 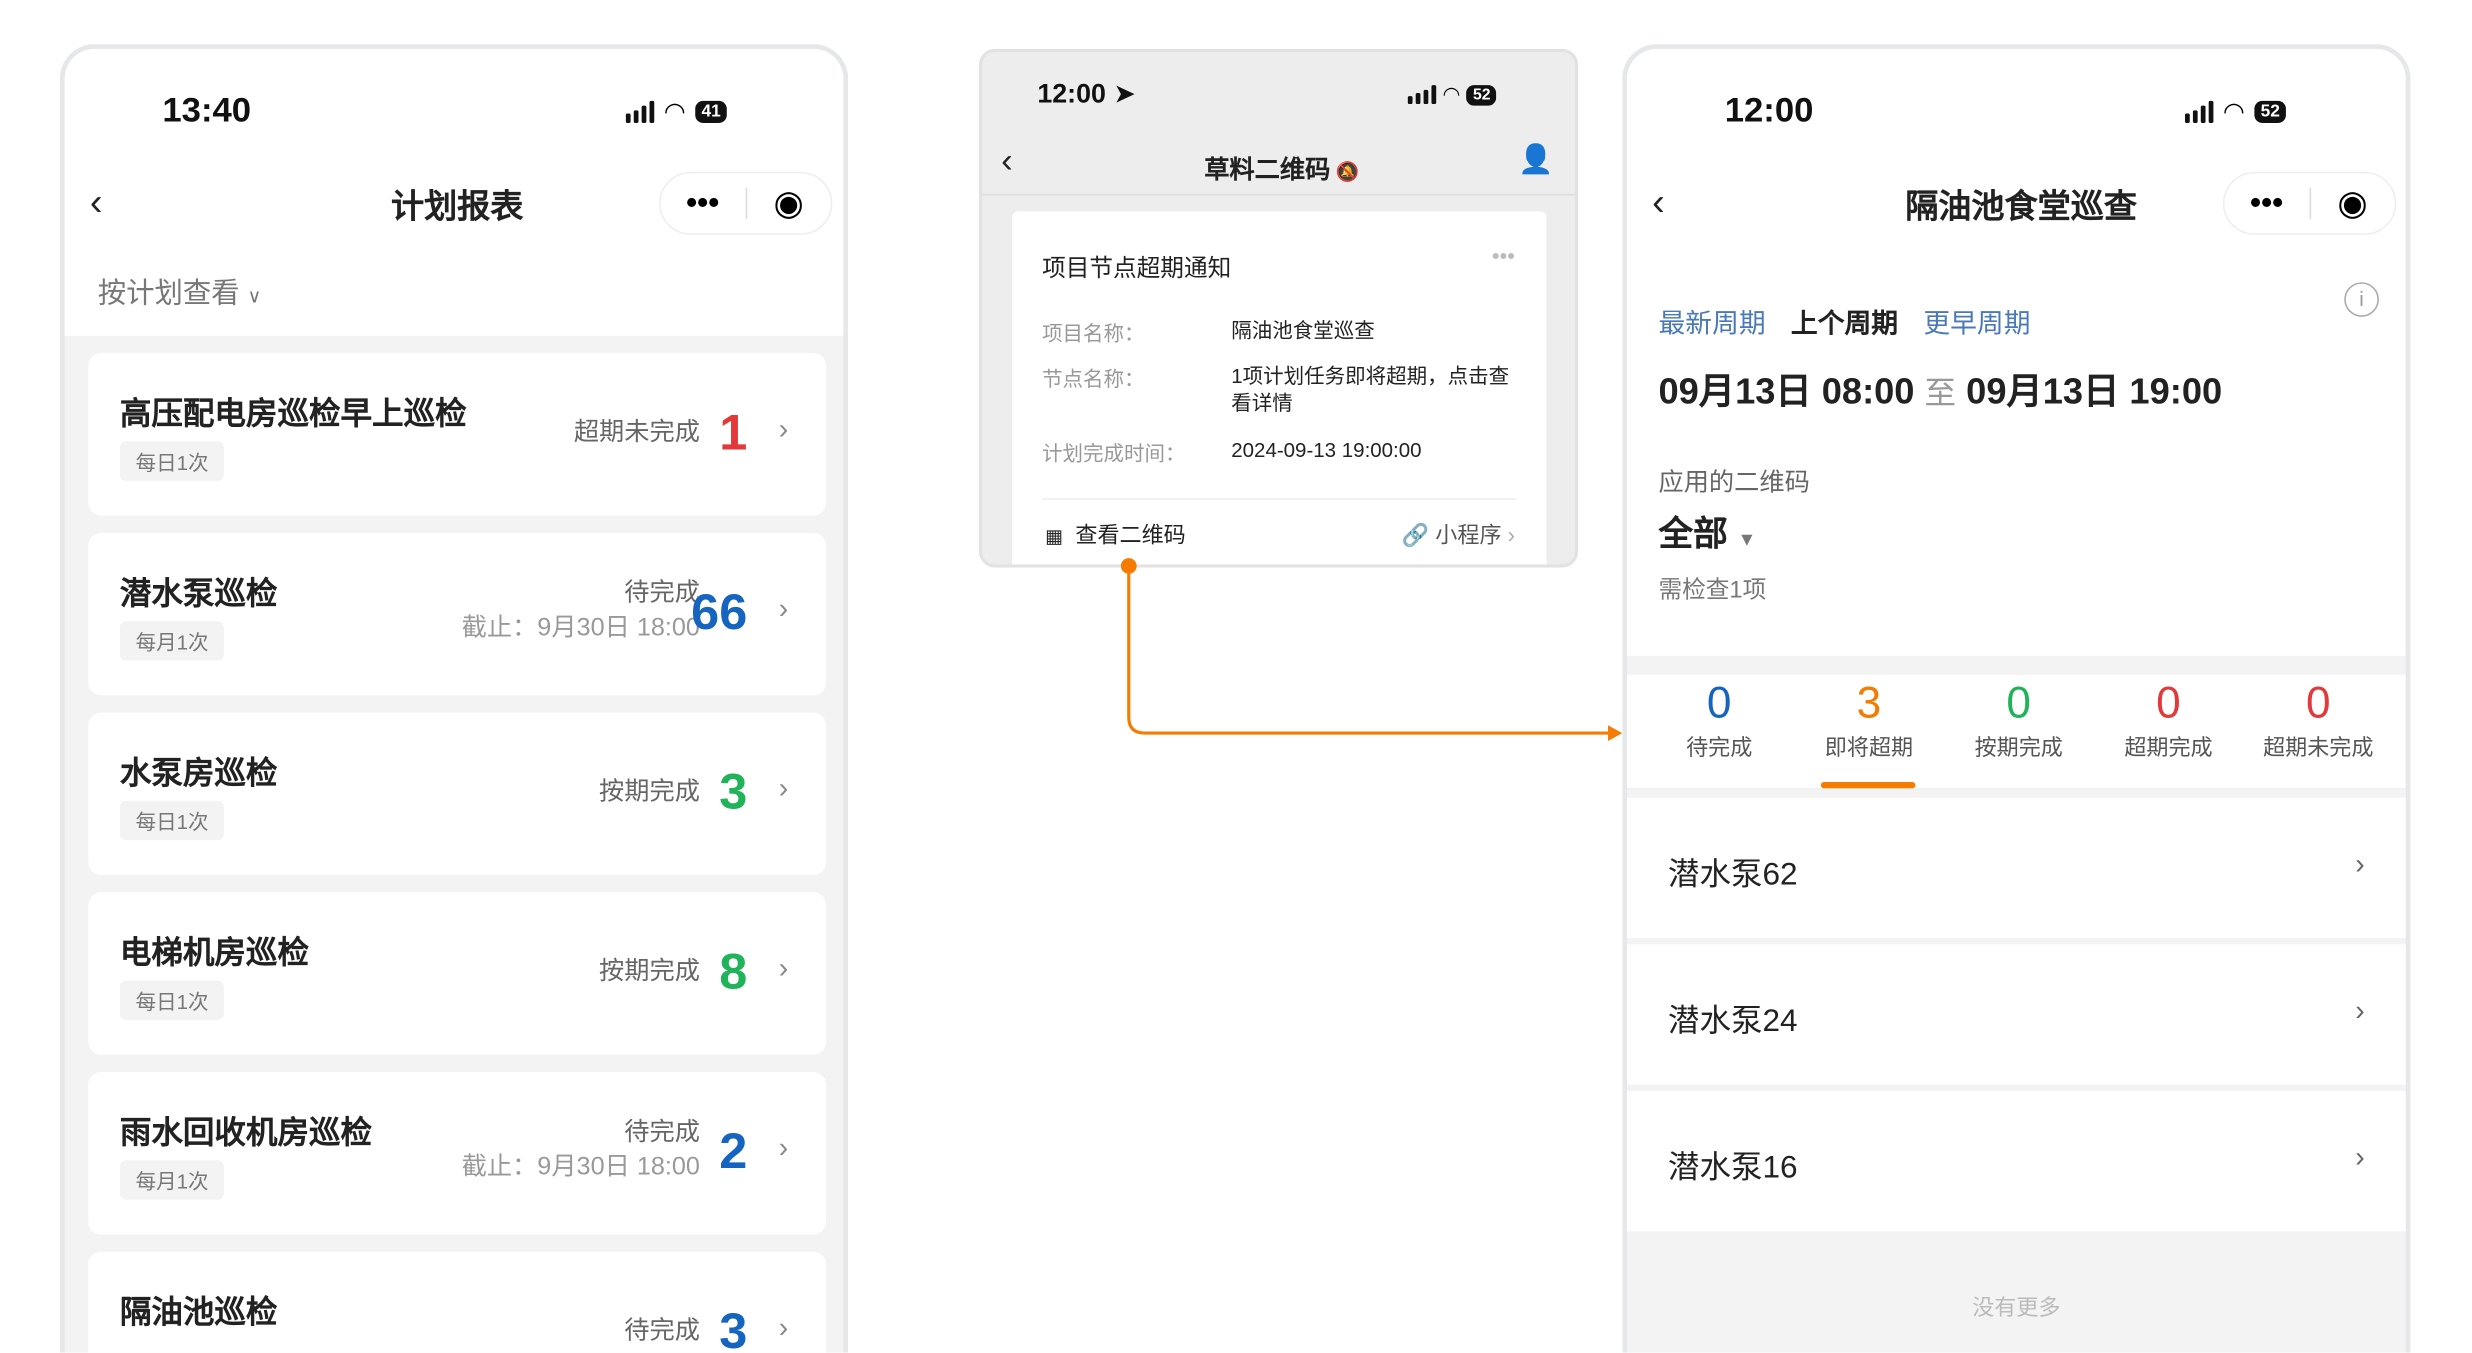 What do you see at coordinates (1868, 785) in the screenshot?
I see `active-indicator` at bounding box center [1868, 785].